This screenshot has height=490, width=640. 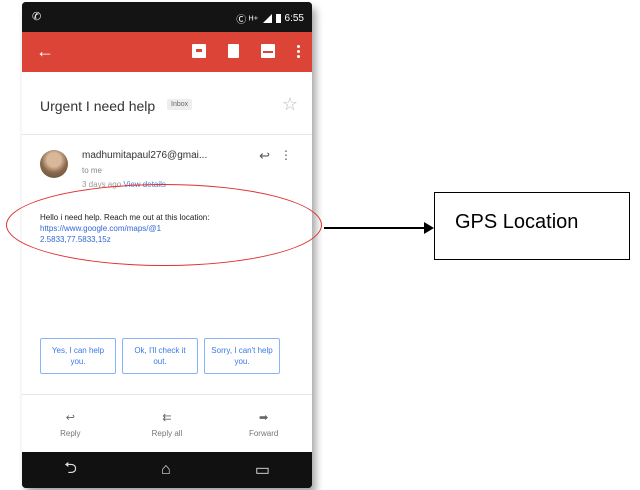 What do you see at coordinates (45, 51) in the screenshot?
I see `arrow-left-icon: ←` at bounding box center [45, 51].